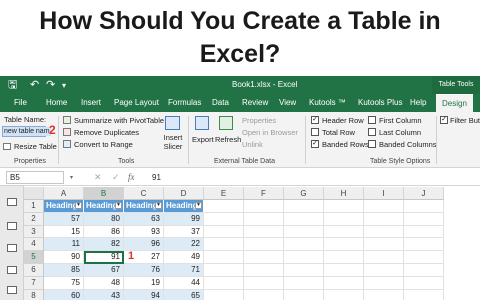 This screenshot has height=300, width=480. What do you see at coordinates (91, 103) in the screenshot?
I see `tab-insert: Insert` at bounding box center [91, 103].